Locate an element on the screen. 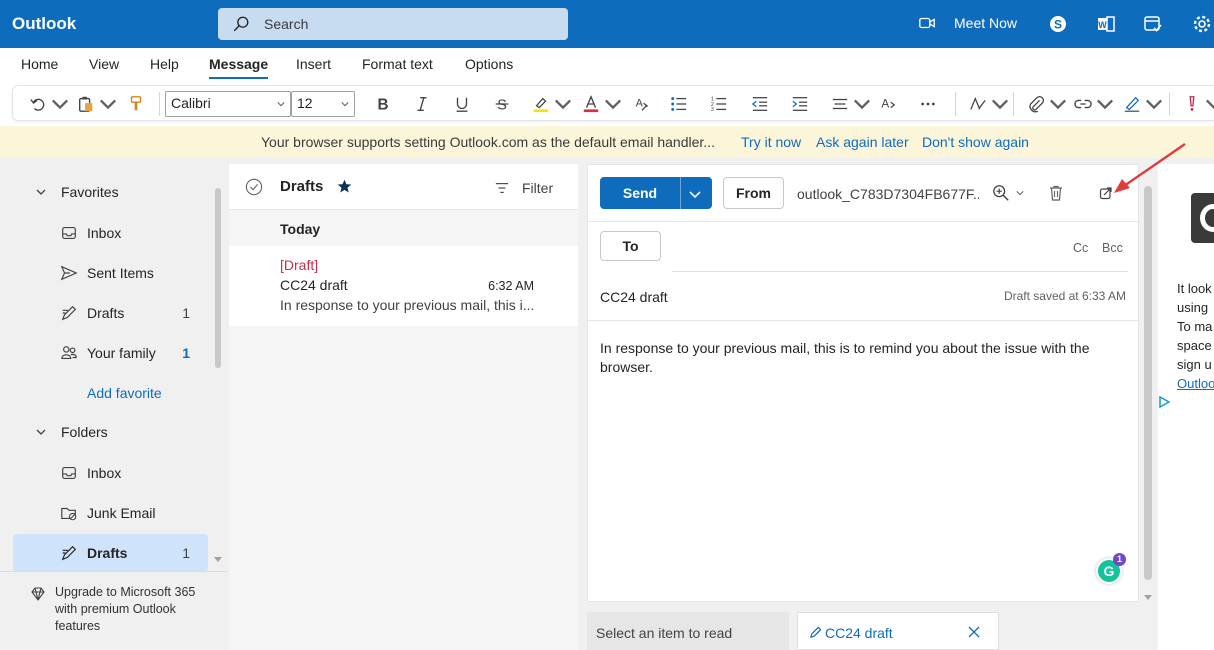  favorite-sent-items: Sent Items is located at coordinates (110, 273).